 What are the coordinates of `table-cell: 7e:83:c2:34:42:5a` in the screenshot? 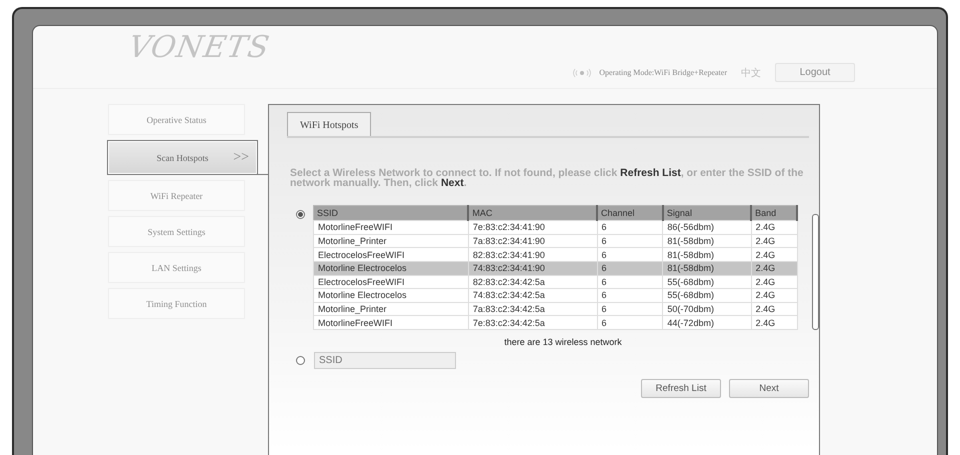 It's located at (532, 323).